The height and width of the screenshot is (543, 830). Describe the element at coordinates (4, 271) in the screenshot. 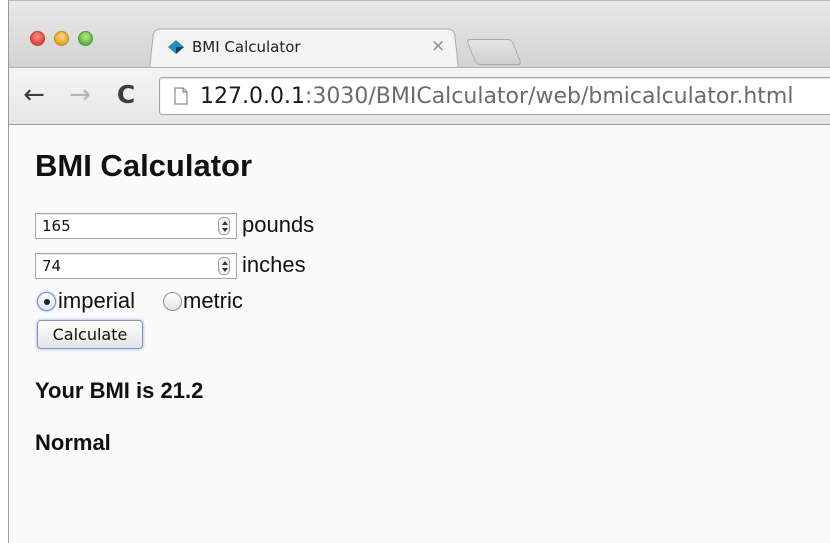

I see `desktop-edge` at that location.